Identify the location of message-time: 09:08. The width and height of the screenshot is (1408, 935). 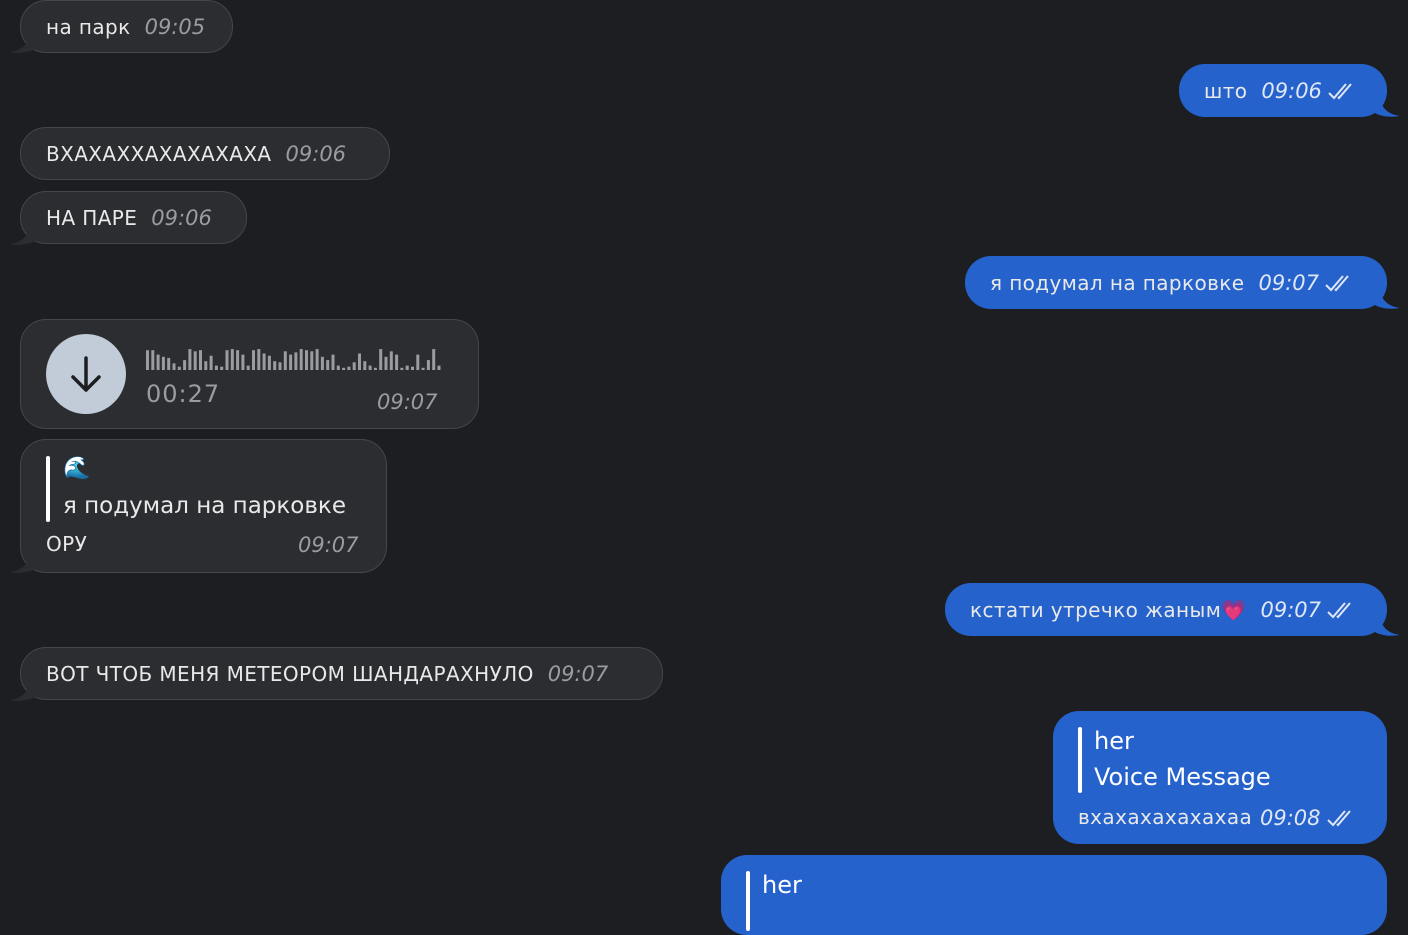
(1290, 818).